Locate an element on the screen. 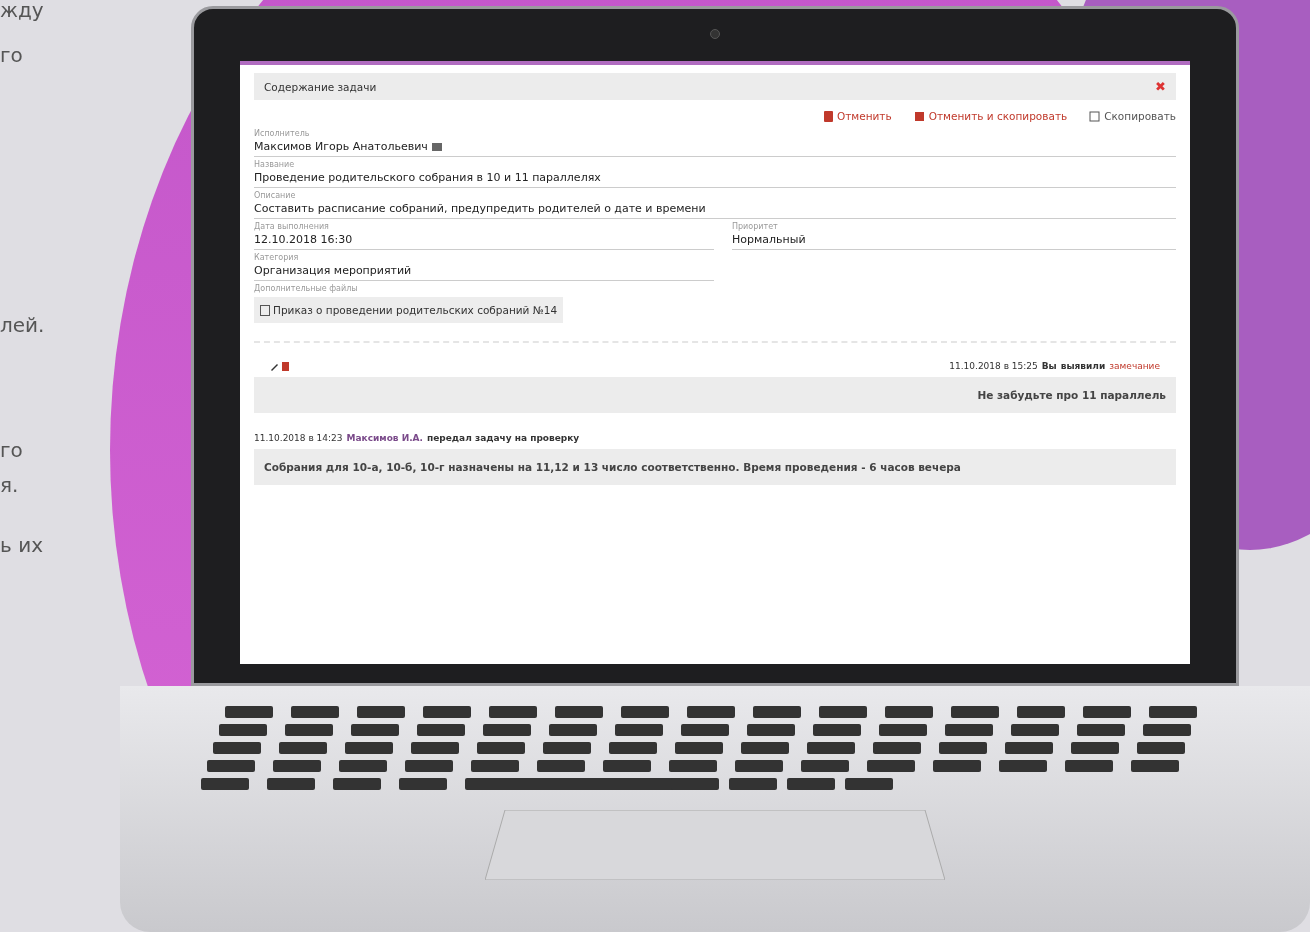 The height and width of the screenshot is (932, 1310). copy-icon is located at coordinates (1095, 116).